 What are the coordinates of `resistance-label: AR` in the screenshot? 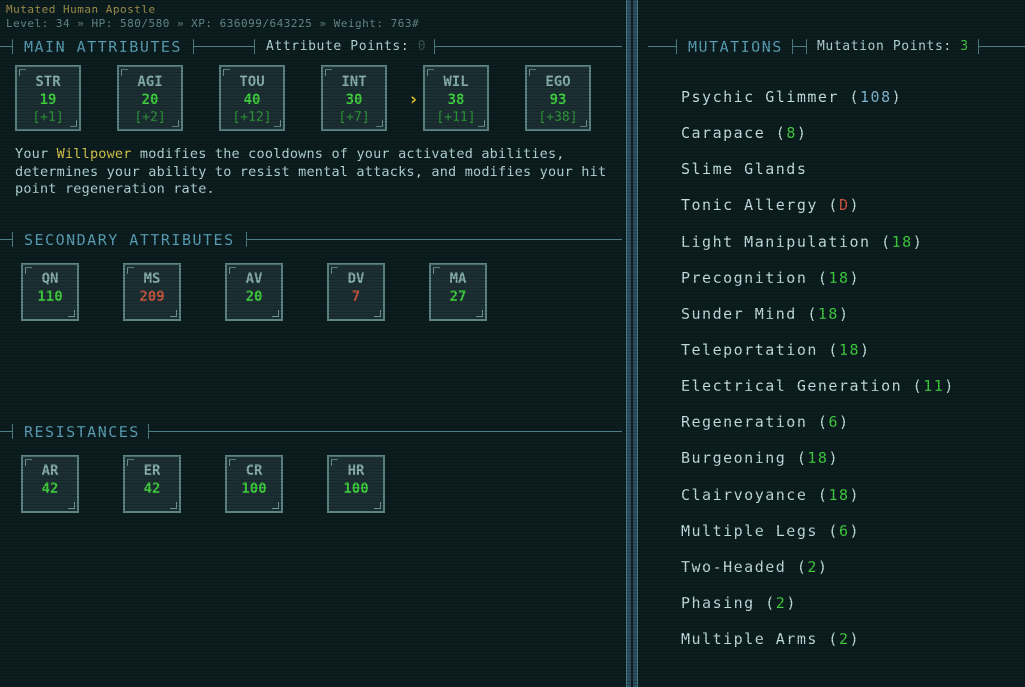 It's located at (50, 471).